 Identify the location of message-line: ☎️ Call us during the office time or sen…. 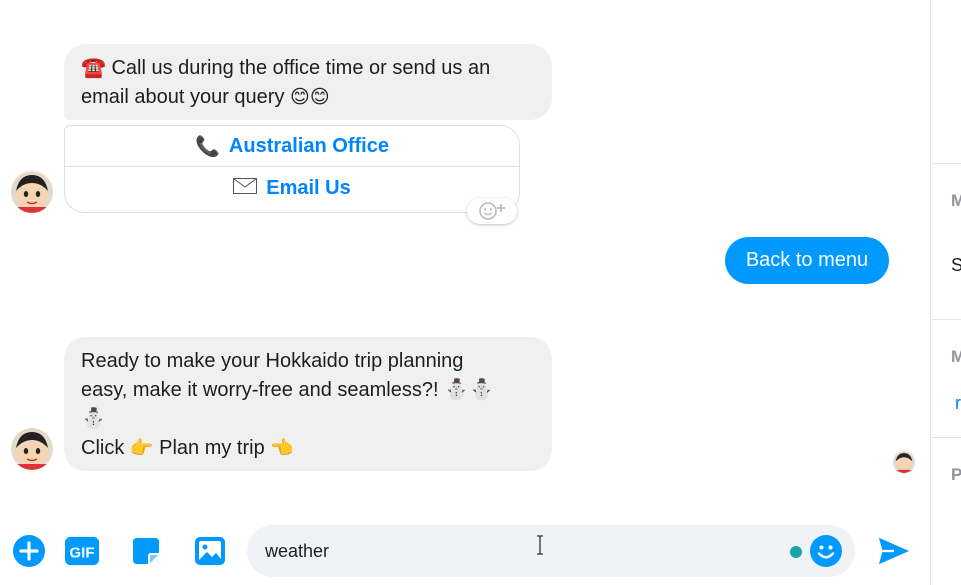
(286, 68).